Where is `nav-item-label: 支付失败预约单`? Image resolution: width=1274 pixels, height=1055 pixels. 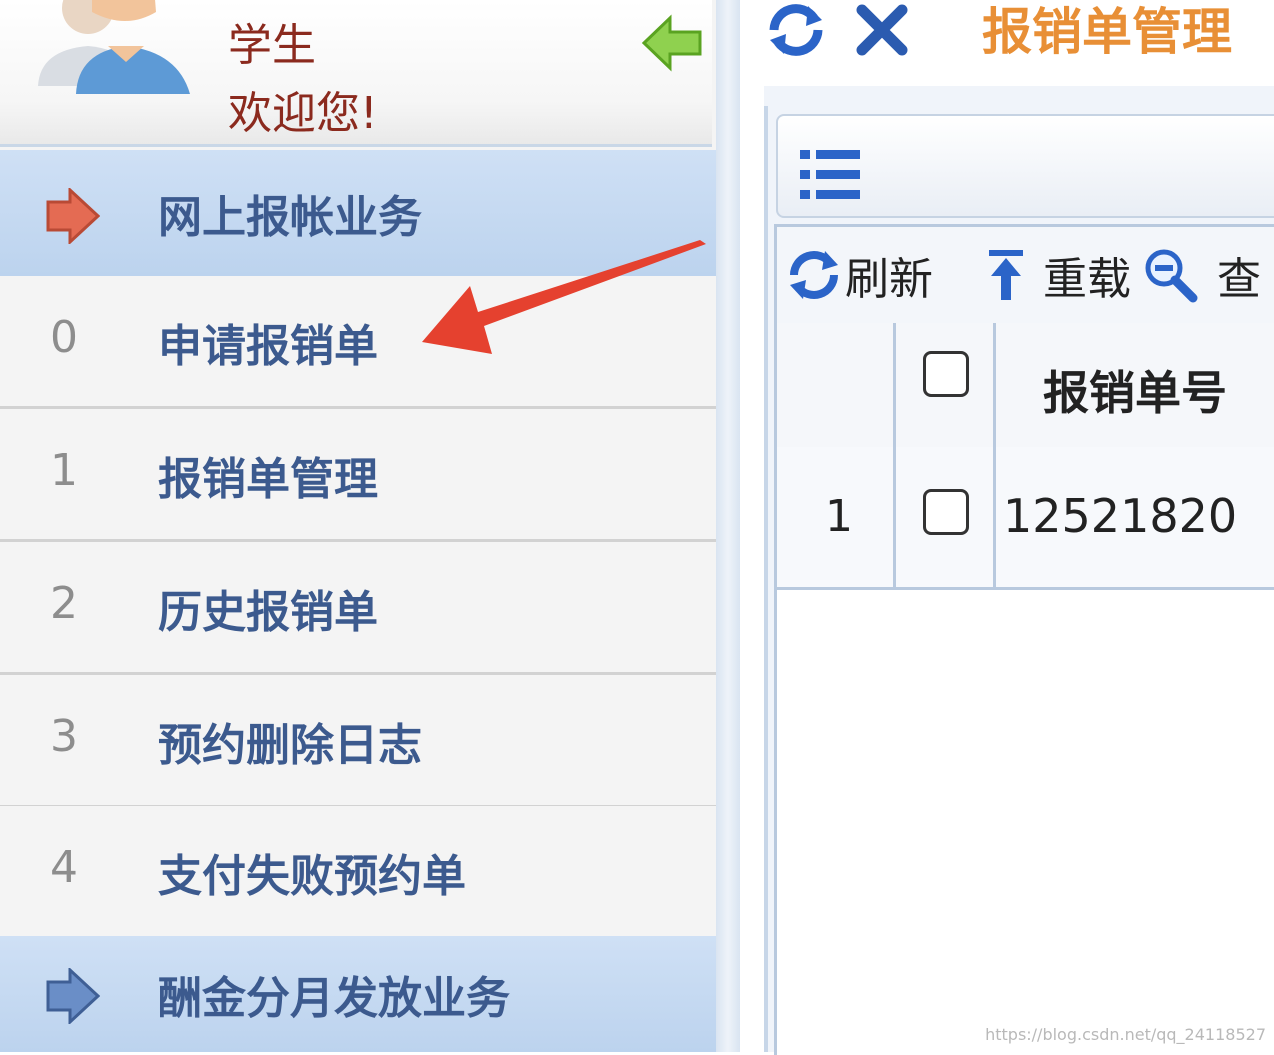
nav-item-label: 支付失败预约单 is located at coordinates (312, 876).